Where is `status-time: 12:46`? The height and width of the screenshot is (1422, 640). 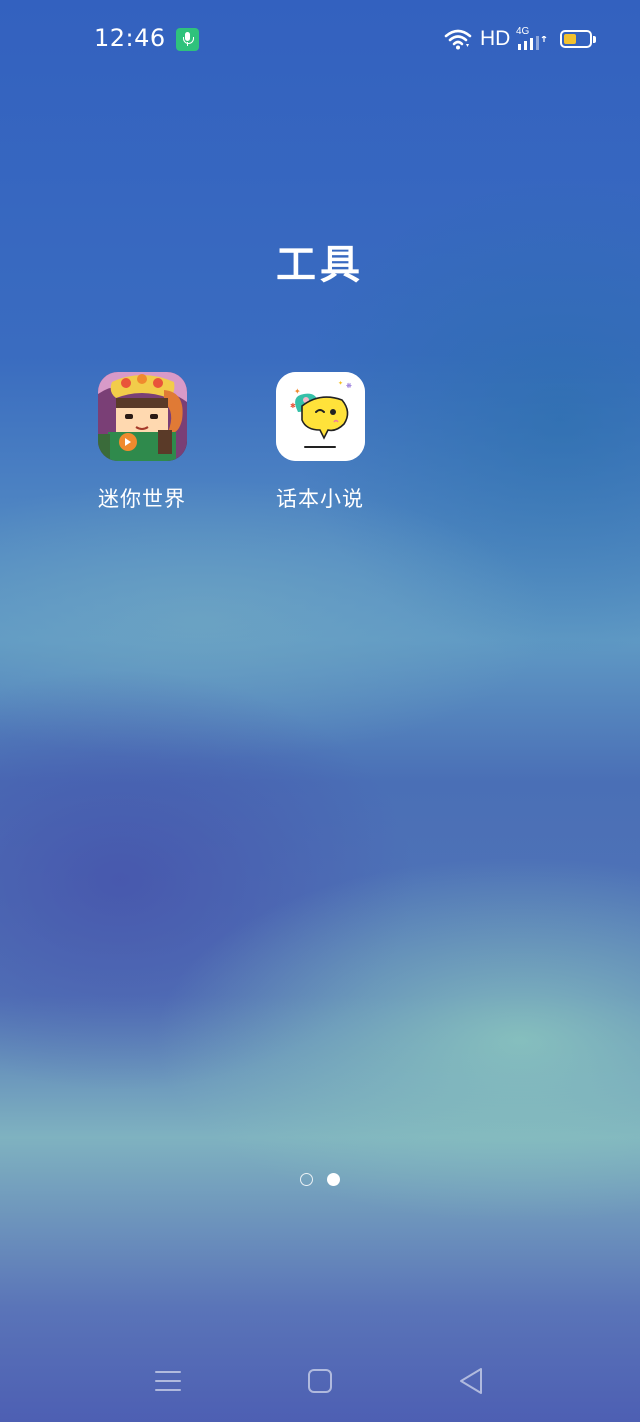 status-time: 12:46 is located at coordinates (130, 38).